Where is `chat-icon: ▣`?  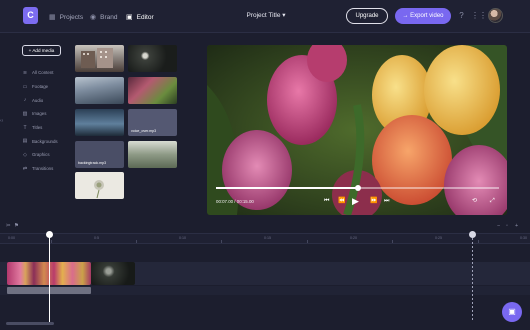 chat-icon: ▣ is located at coordinates (512, 311).